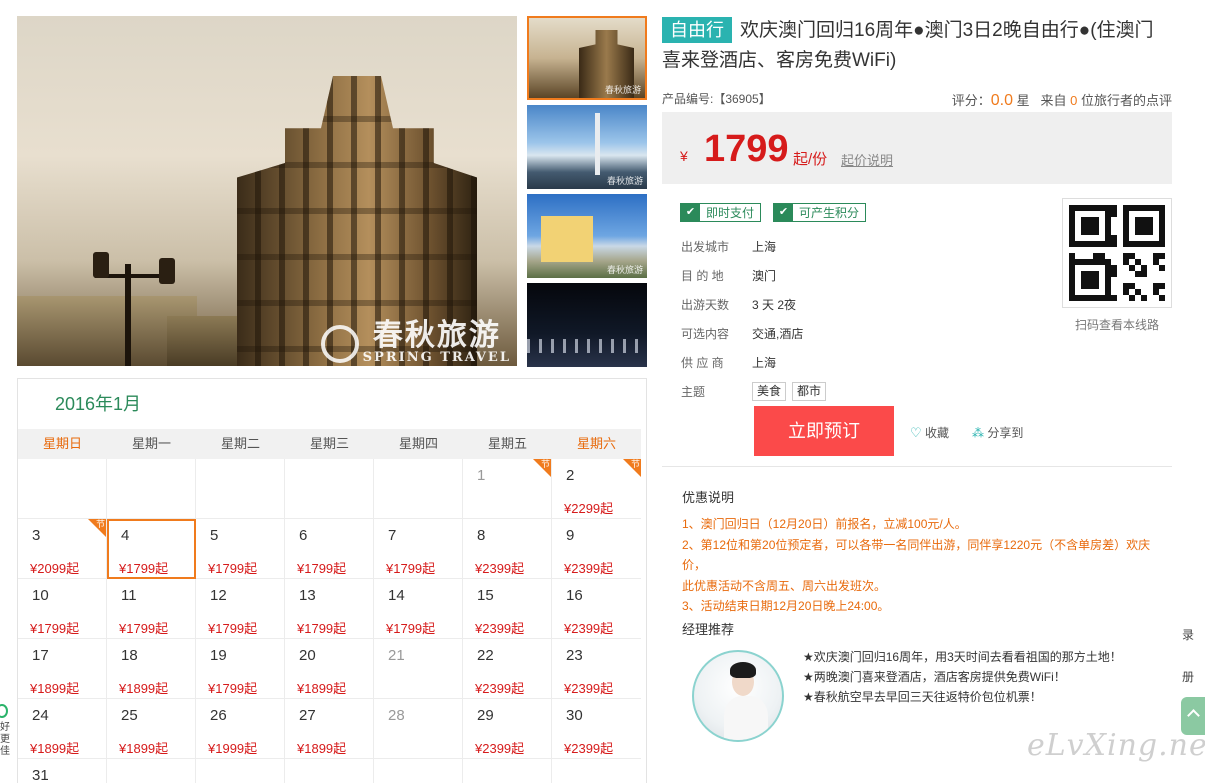 This screenshot has height=783, width=1205. I want to click on day-number: 18, so click(129, 655).